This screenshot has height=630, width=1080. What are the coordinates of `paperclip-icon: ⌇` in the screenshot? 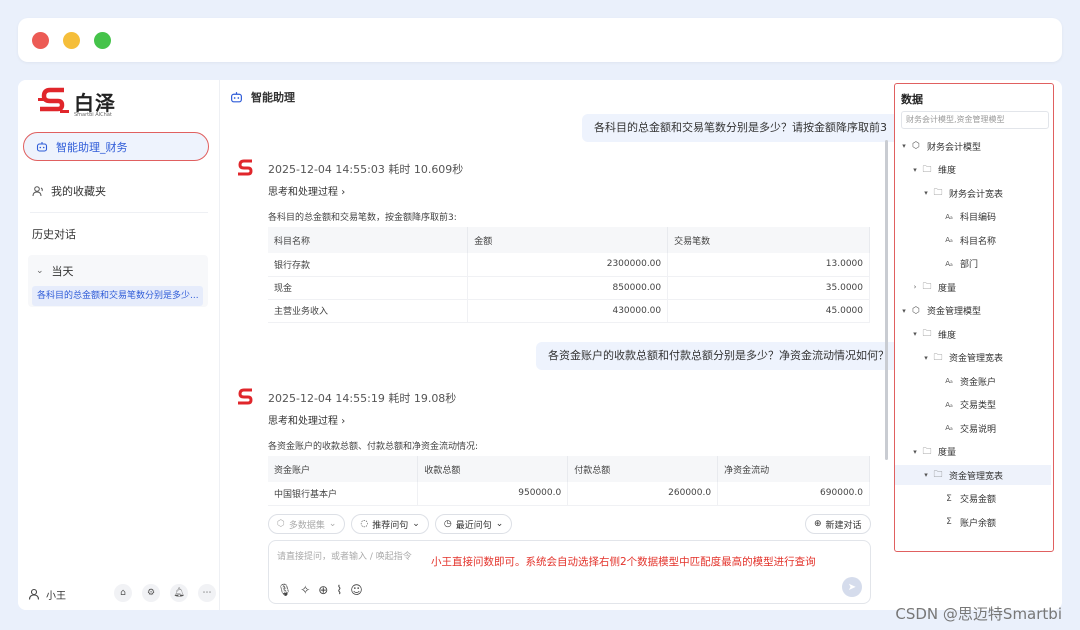 It's located at (339, 590).